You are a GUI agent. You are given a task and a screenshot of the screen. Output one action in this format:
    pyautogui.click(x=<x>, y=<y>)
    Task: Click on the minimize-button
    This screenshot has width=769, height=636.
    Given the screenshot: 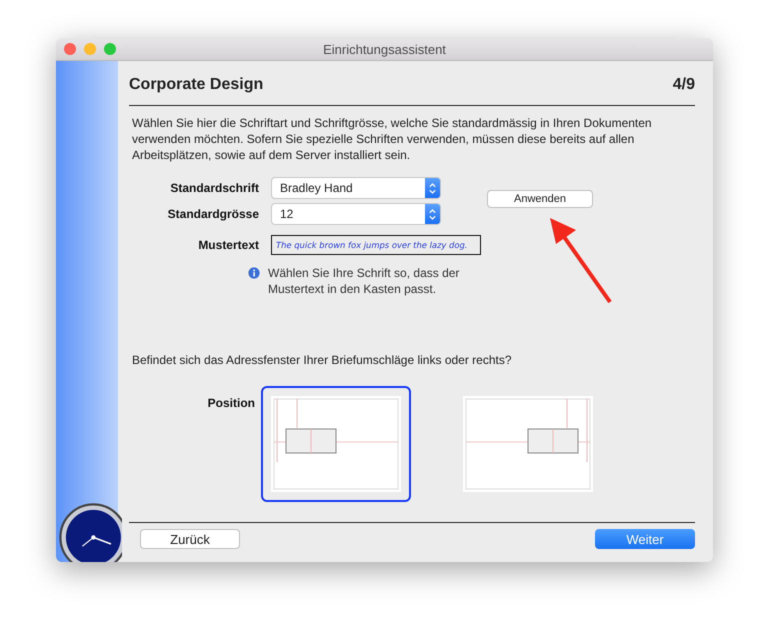 What is the action you would take?
    pyautogui.click(x=90, y=49)
    